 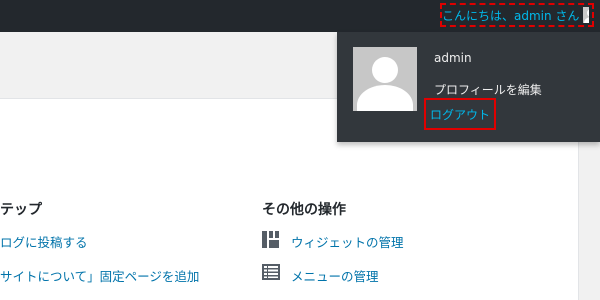 I want to click on my-account-menu: こんにちは、admin さん, so click(x=517, y=15).